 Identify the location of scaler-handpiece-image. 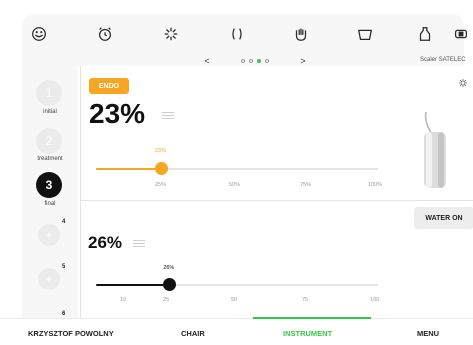
(435, 149).